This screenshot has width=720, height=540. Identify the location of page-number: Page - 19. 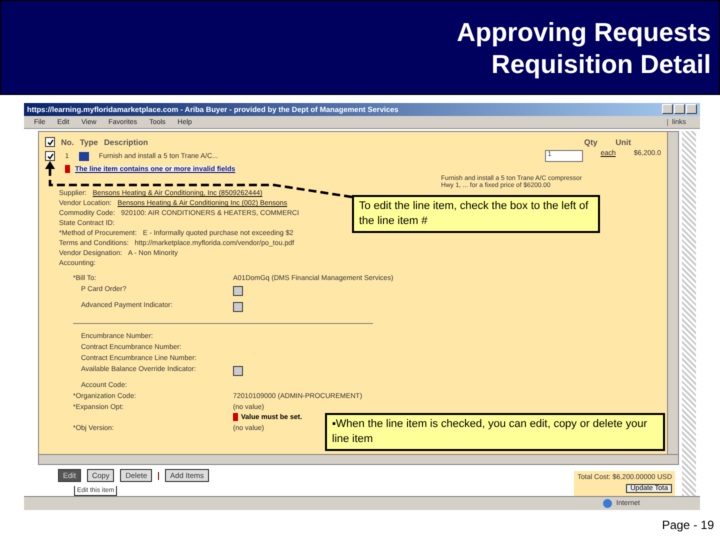
(688, 525).